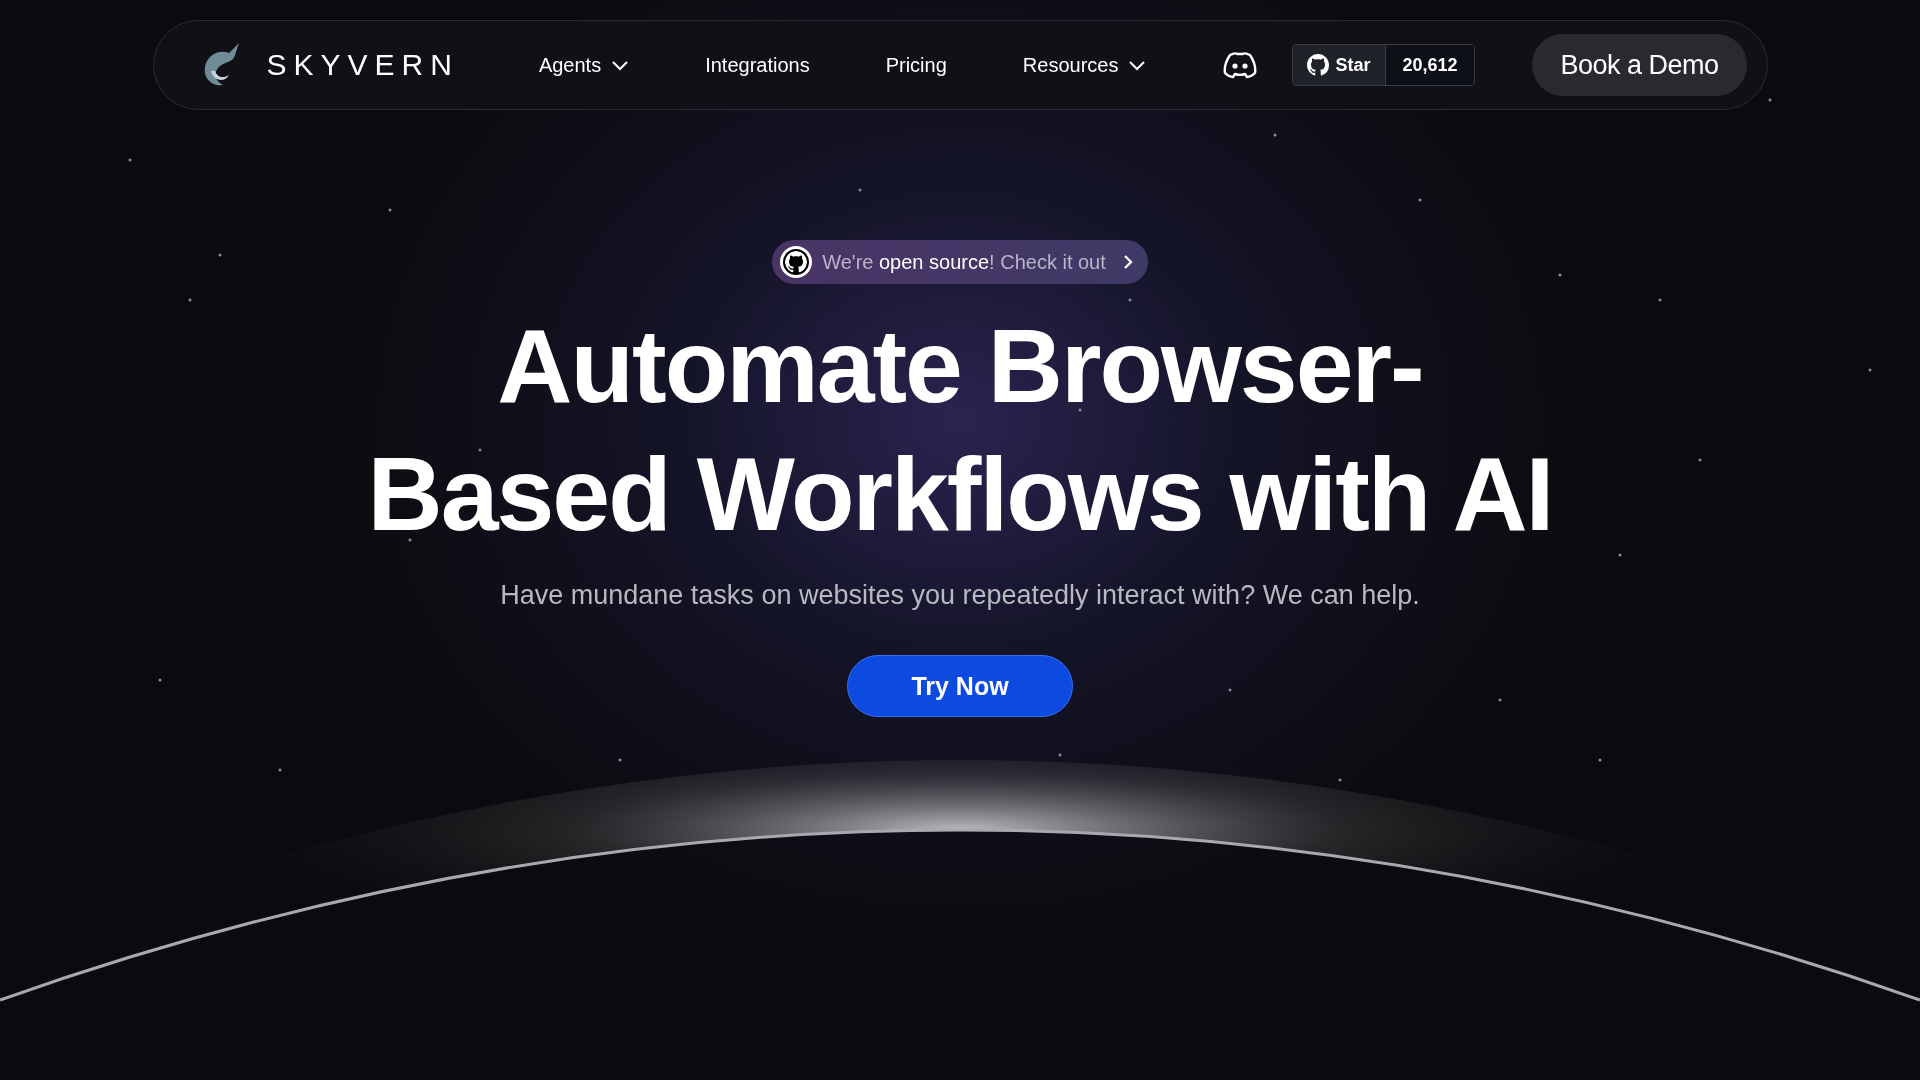 This screenshot has height=1080, width=1920. Describe the element at coordinates (960, 262) in the screenshot. I see `open-source-badge: We're open source! Check it out` at that location.